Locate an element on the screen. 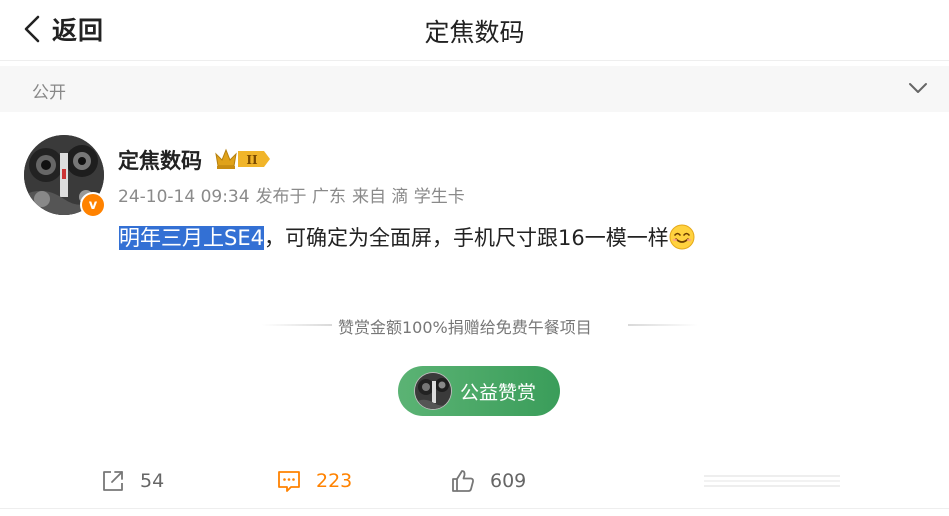 The width and height of the screenshot is (949, 516). reward-avatar is located at coordinates (433, 391).